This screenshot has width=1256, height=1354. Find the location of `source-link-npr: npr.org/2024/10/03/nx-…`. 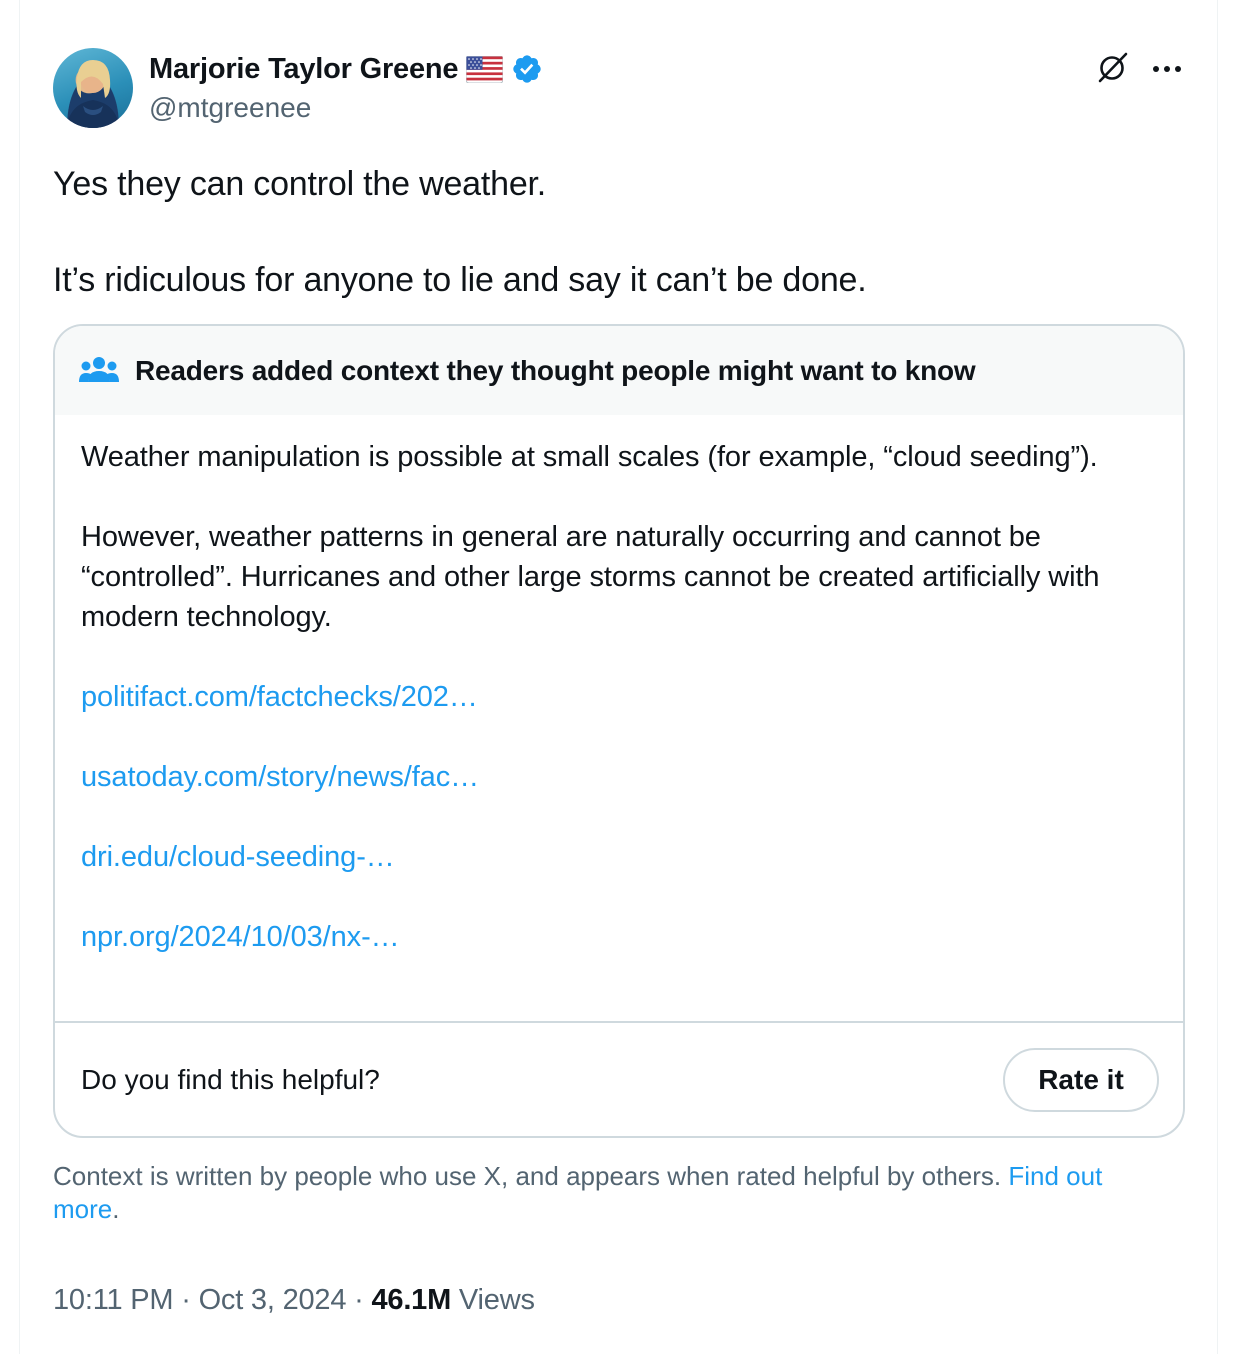

source-link-npr: npr.org/2024/10/03/nx-… is located at coordinates (619, 937).